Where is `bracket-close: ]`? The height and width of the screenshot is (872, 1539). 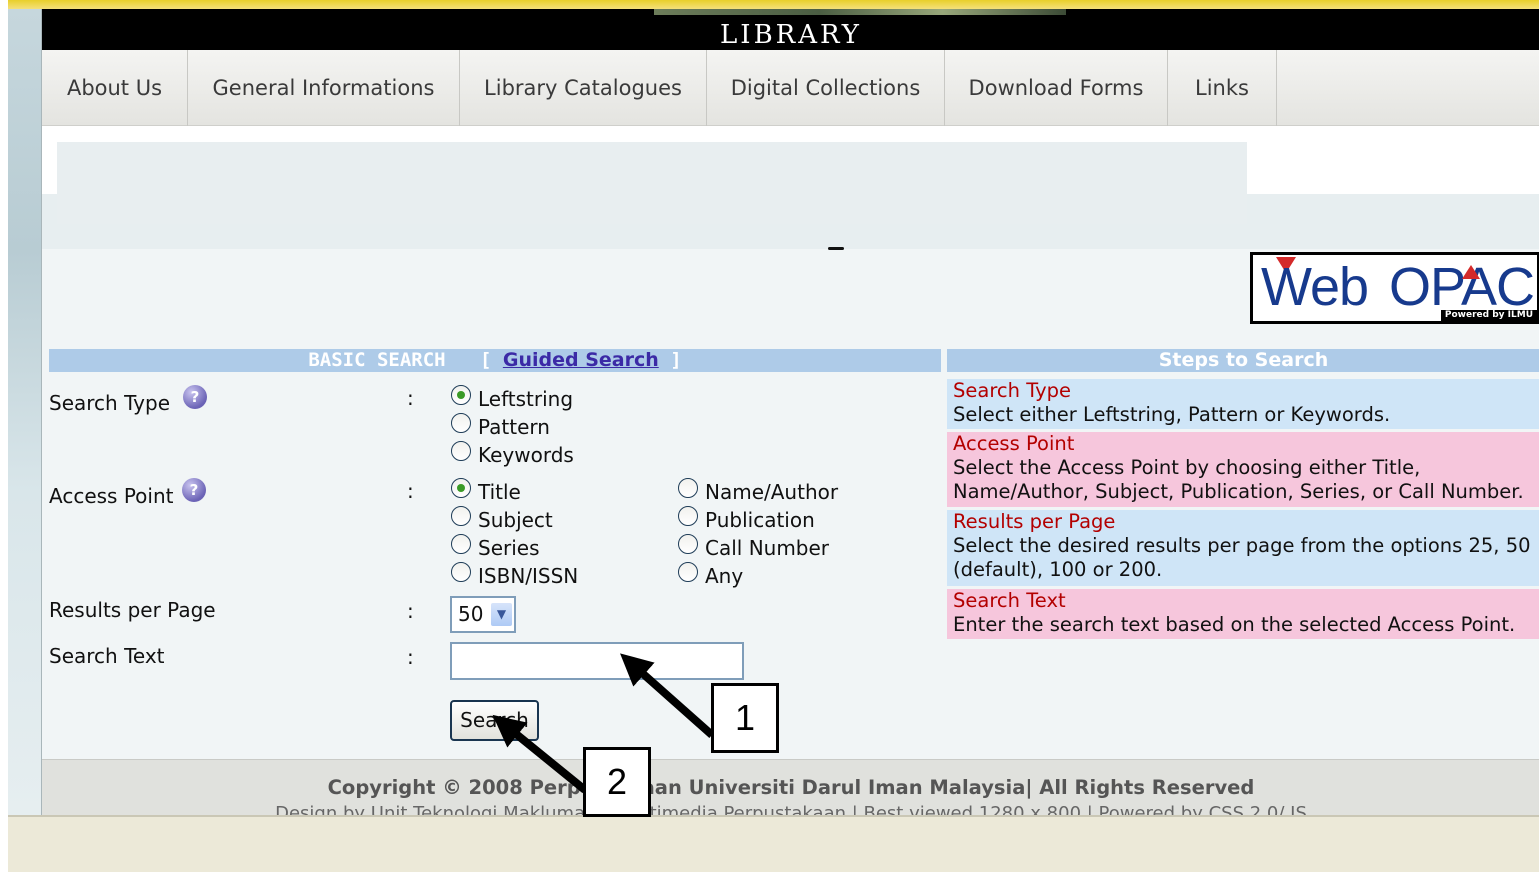
bracket-close: ] is located at coordinates (676, 360).